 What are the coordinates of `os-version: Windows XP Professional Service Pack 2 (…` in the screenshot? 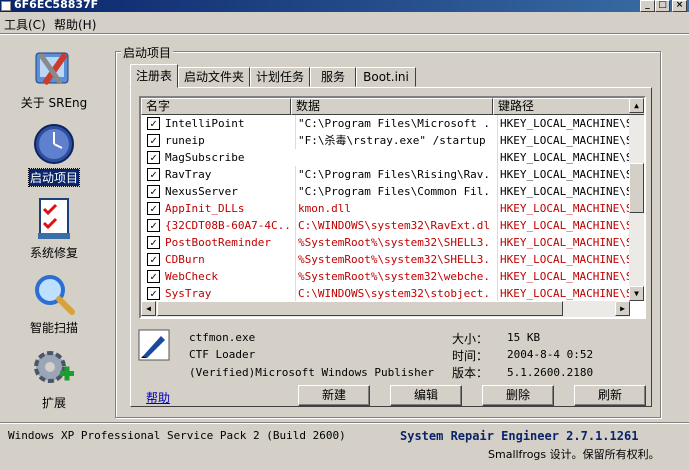 It's located at (177, 435).